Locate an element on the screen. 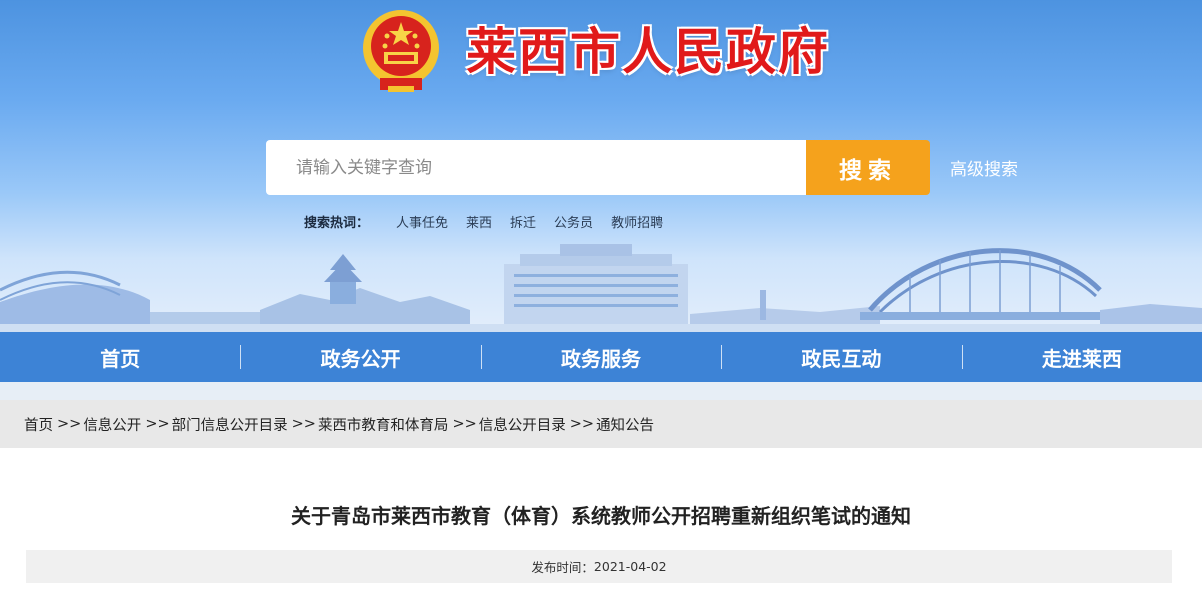  publish-date: 2021-04-02 is located at coordinates (630, 566).